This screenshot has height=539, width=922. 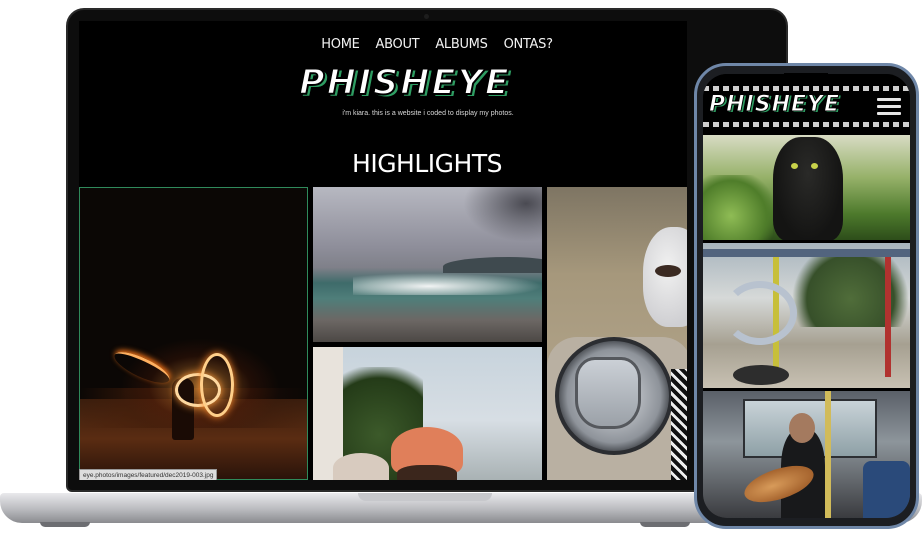 I want to click on mobile-header: PHISHEYE, so click(x=806, y=103).